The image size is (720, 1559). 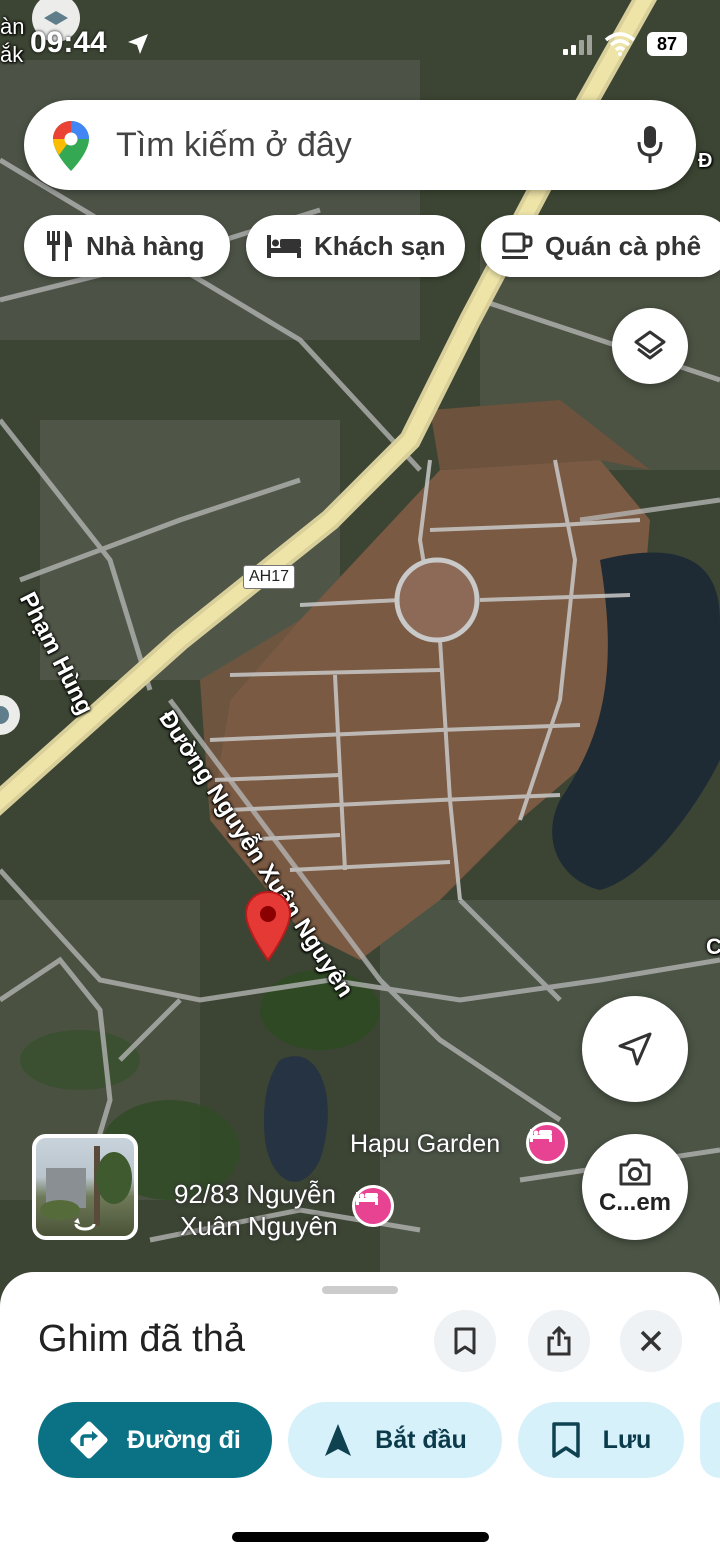 What do you see at coordinates (184, 1439) in the screenshot?
I see `directions-button-label: Đường đi` at bounding box center [184, 1439].